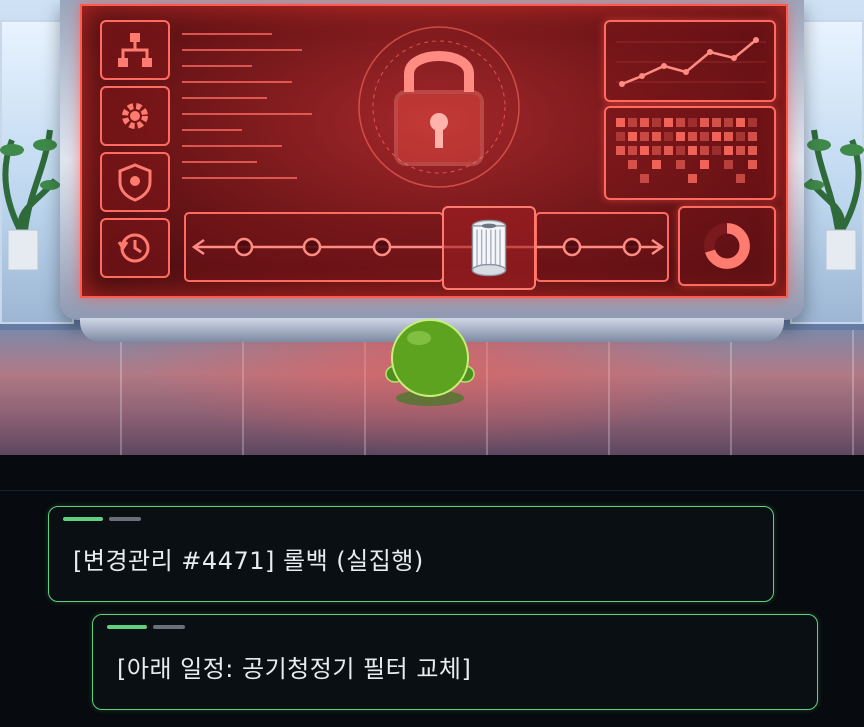 The image size is (864, 727). Describe the element at coordinates (489, 248) in the screenshot. I see `filter-cartridge-icon` at that location.